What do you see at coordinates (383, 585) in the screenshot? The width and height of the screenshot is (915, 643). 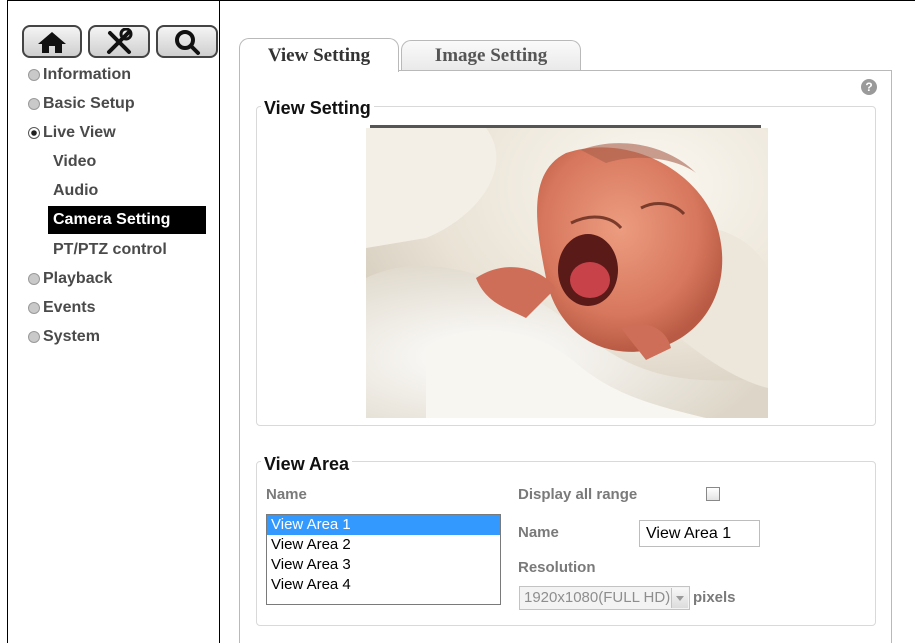 I see `list-item: View Area 4` at bounding box center [383, 585].